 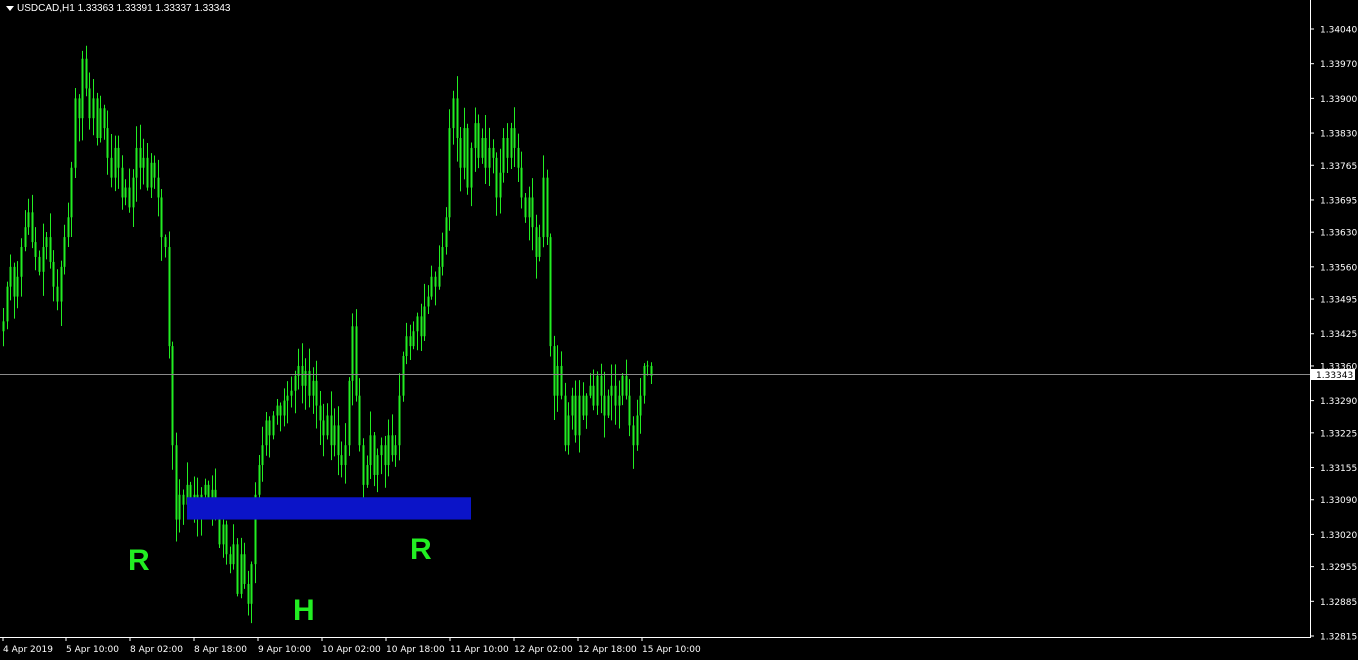 What do you see at coordinates (1338, 603) in the screenshot?
I see `price-tick-label: 1.32885` at bounding box center [1338, 603].